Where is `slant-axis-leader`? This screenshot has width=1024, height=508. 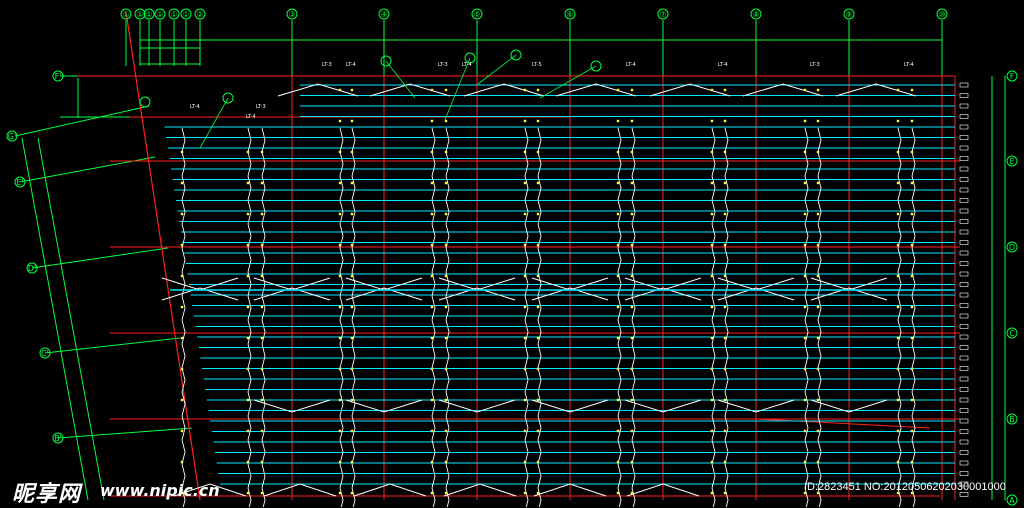
slant-axis-leader is located at coordinates (125, 433).